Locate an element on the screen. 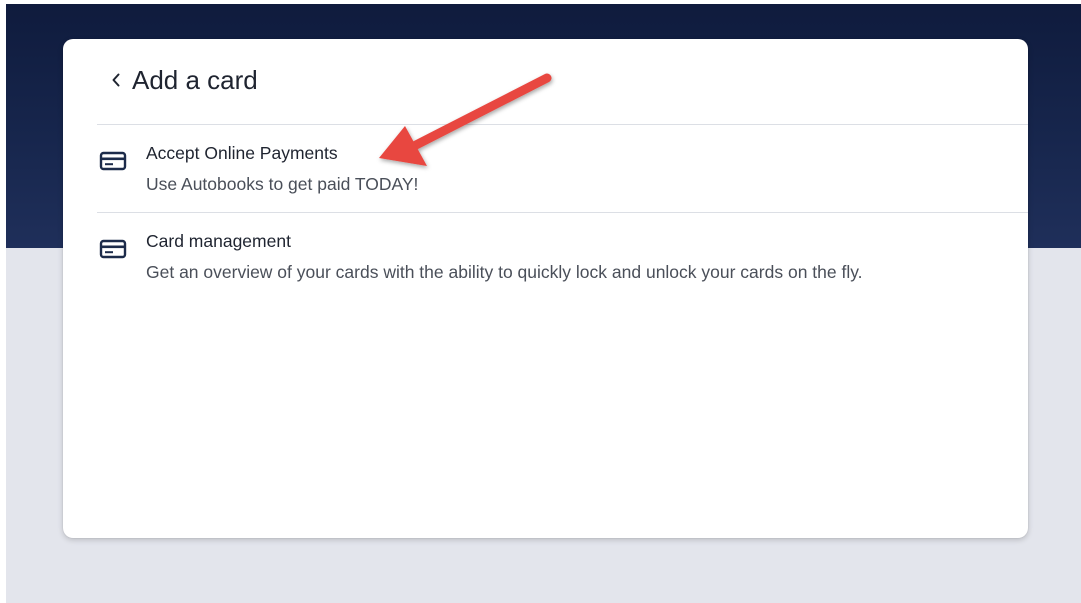 Image resolution: width=1081 pixels, height=603 pixels. chevron-left-icon is located at coordinates (116, 80).